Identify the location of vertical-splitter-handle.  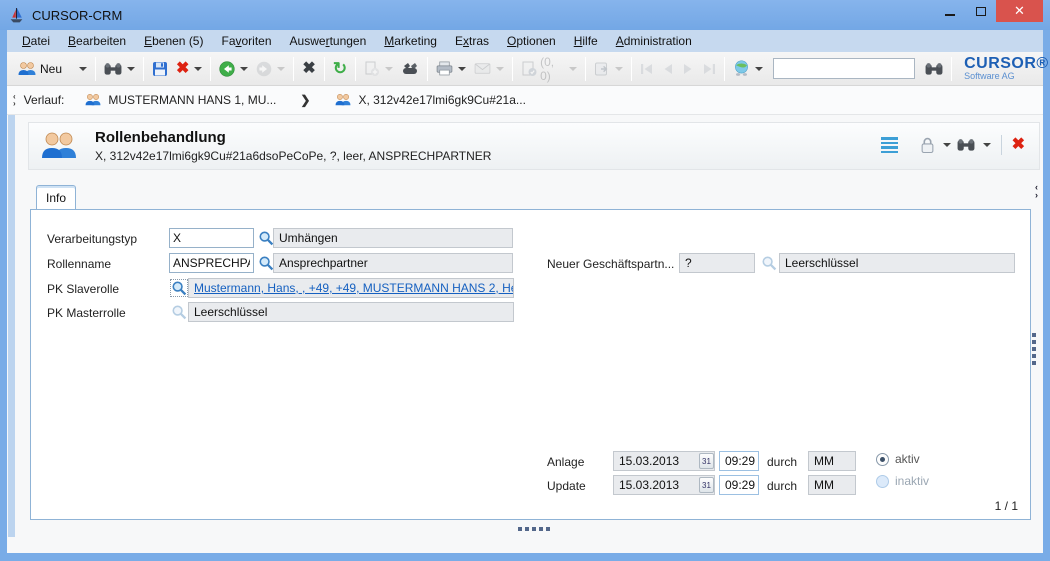
(1034, 349).